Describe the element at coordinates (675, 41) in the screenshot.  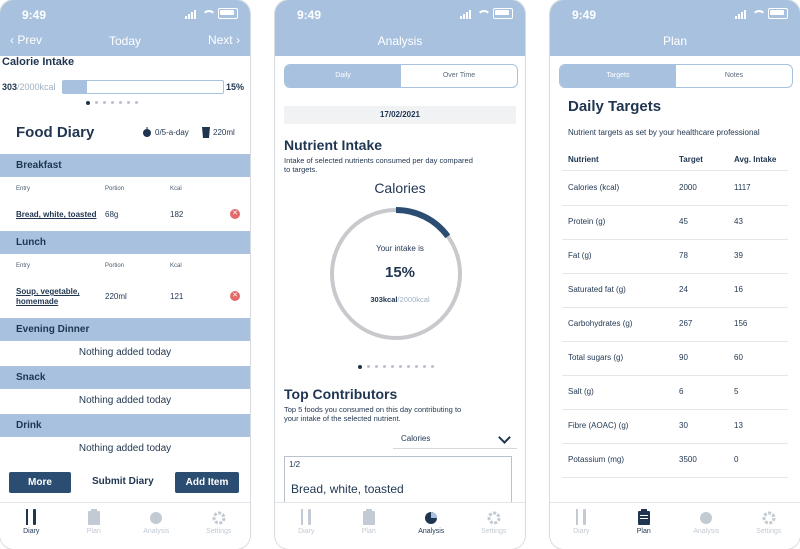
I see `nav-title: Plan` at that location.